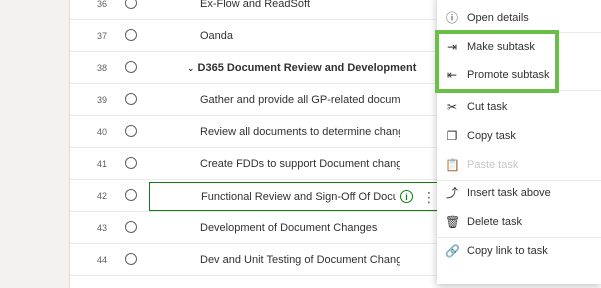 This screenshot has width=601, height=288. Describe the element at coordinates (508, 75) in the screenshot. I see `menu-item-label: Promote subtask` at that location.